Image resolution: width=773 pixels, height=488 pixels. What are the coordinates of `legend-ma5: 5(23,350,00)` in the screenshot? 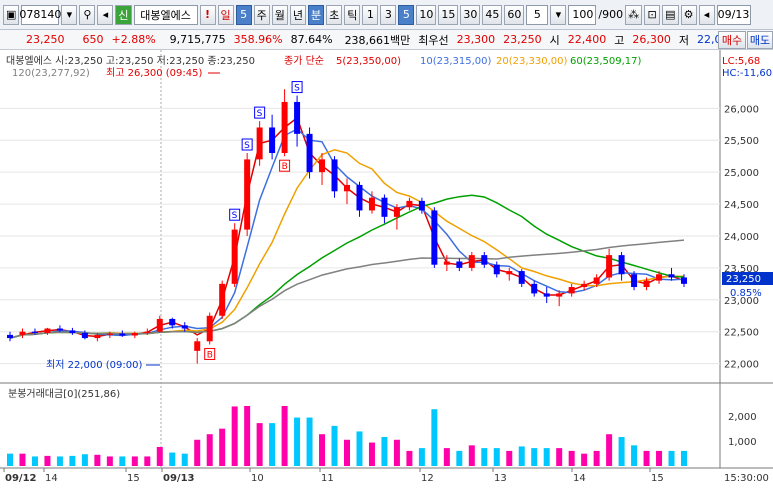 It's located at (368, 61).